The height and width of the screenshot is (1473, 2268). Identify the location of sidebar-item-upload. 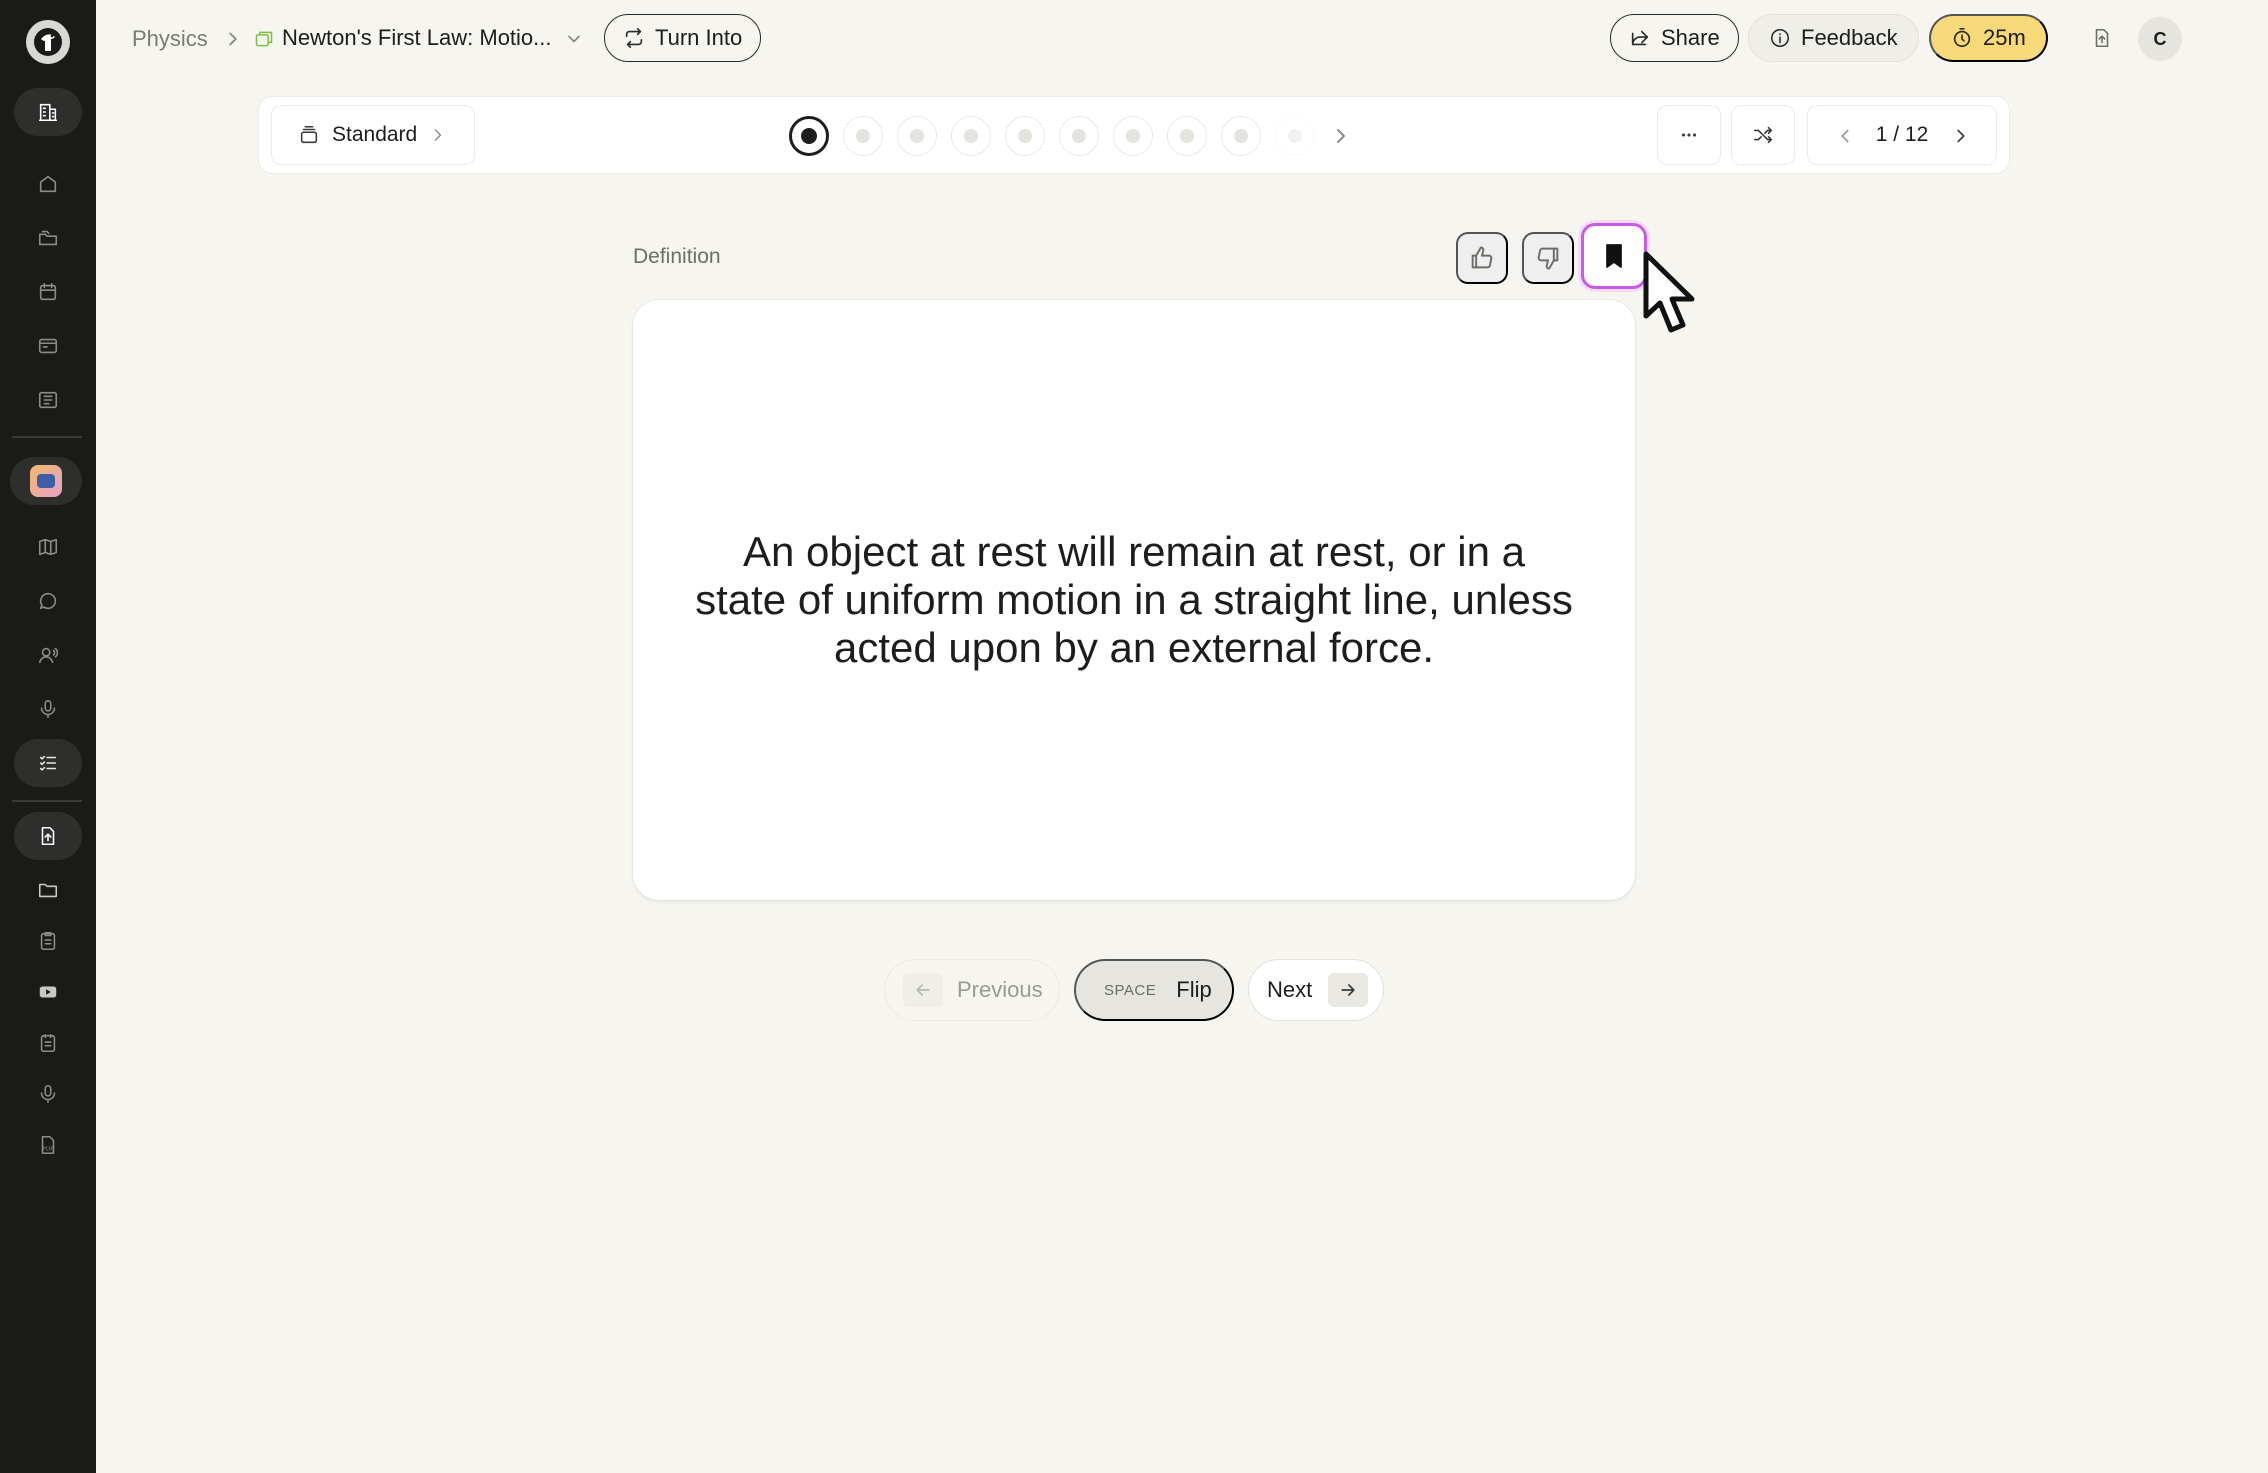
(48, 836).